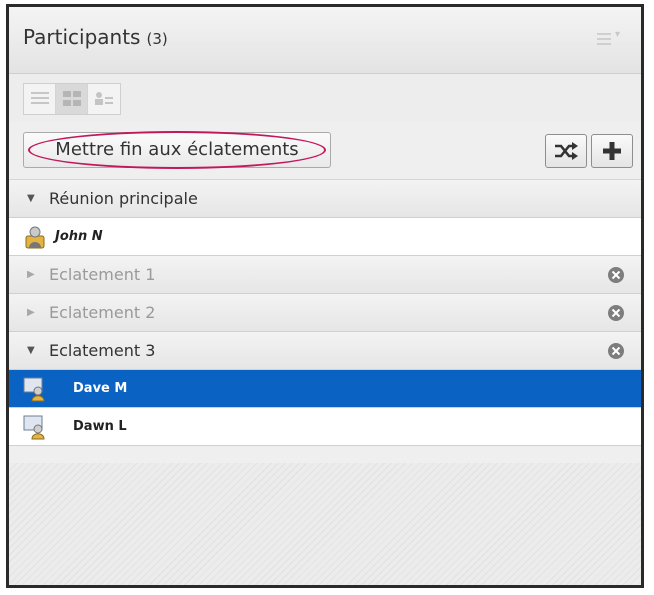 This screenshot has width=654, height=595. I want to click on end-breakouts-button: Mettre fin aux éclatements, so click(177, 150).